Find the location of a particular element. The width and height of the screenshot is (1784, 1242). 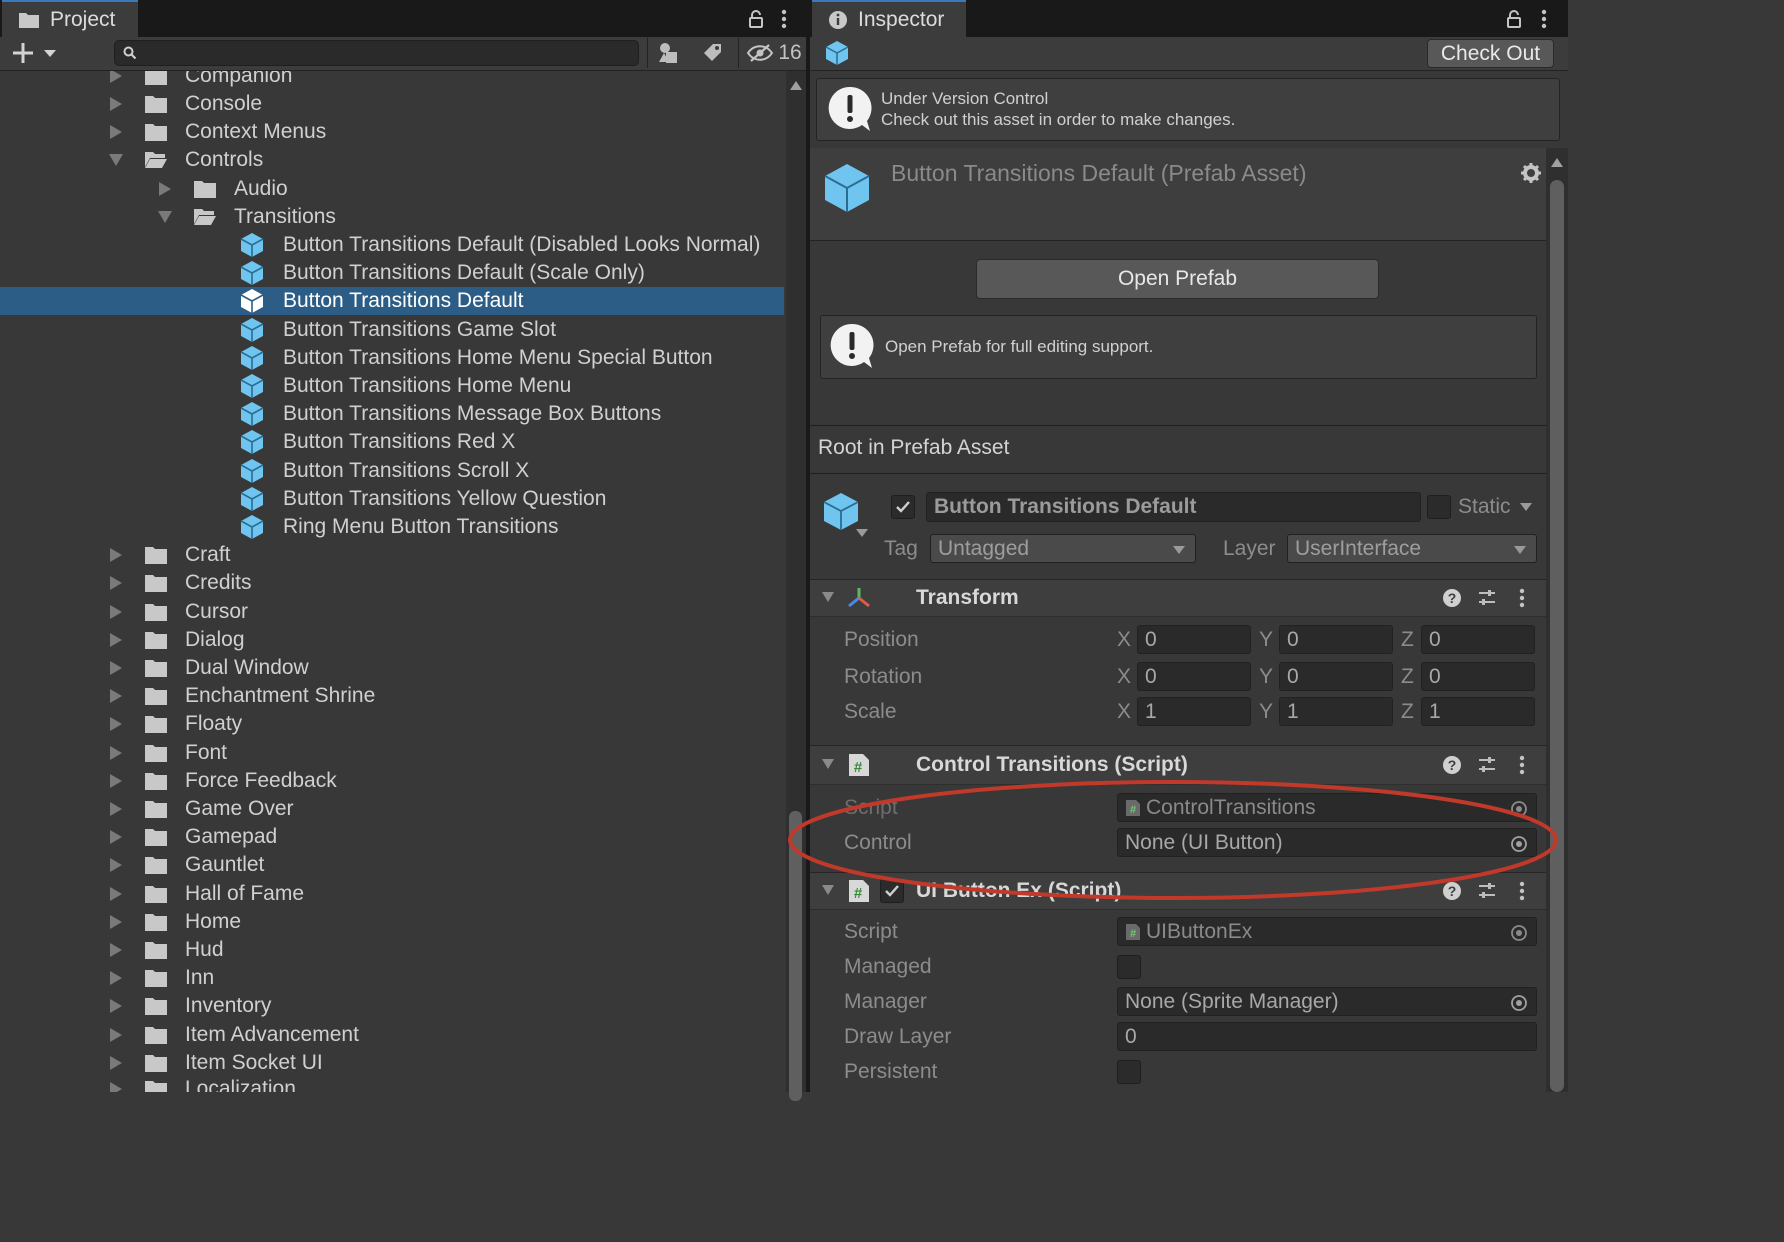

transform-header: Transform ? is located at coordinates (1178, 598).